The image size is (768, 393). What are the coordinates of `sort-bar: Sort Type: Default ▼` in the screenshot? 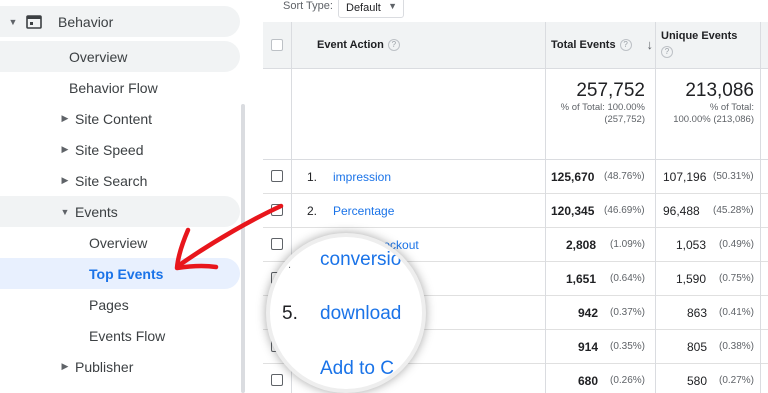 It's located at (515, 11).